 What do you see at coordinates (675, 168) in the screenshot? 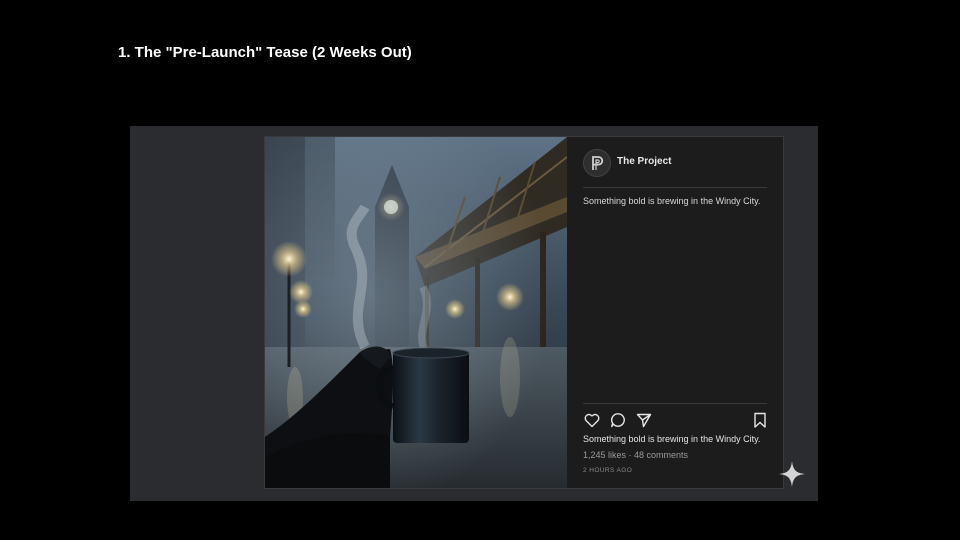
I see `post-header: The Project` at bounding box center [675, 168].